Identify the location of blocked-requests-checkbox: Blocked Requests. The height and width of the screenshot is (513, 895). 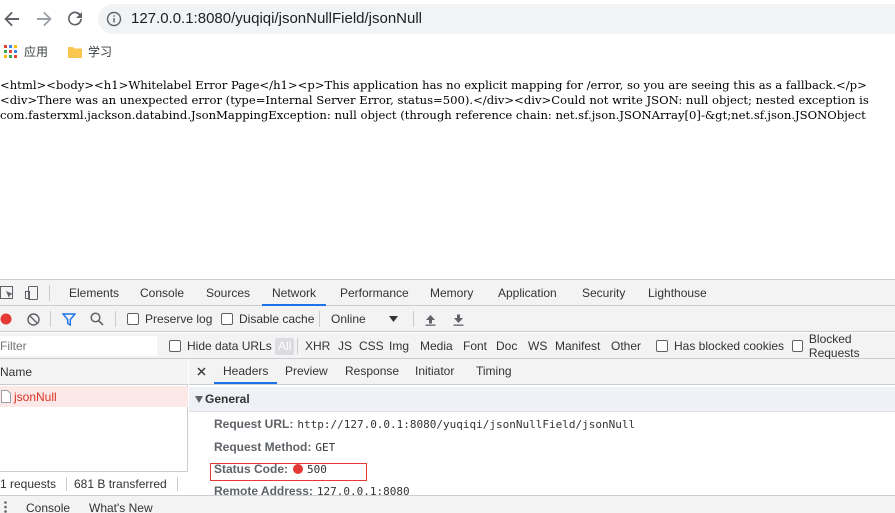
(843, 346).